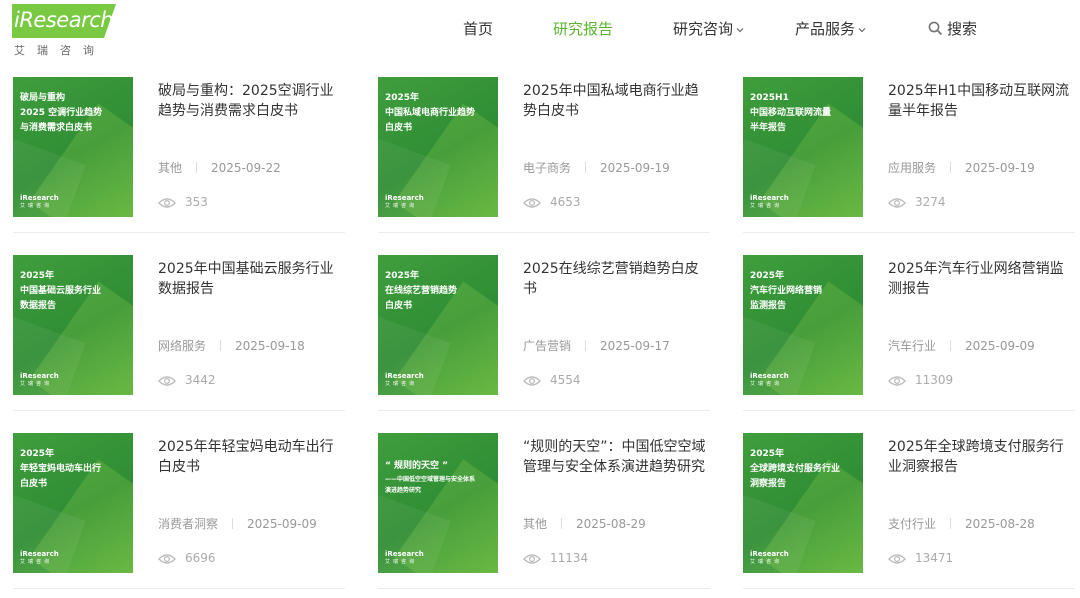 This screenshot has height=598, width=1080. I want to click on cover-line: 在线综艺营销趋势, so click(421, 291).